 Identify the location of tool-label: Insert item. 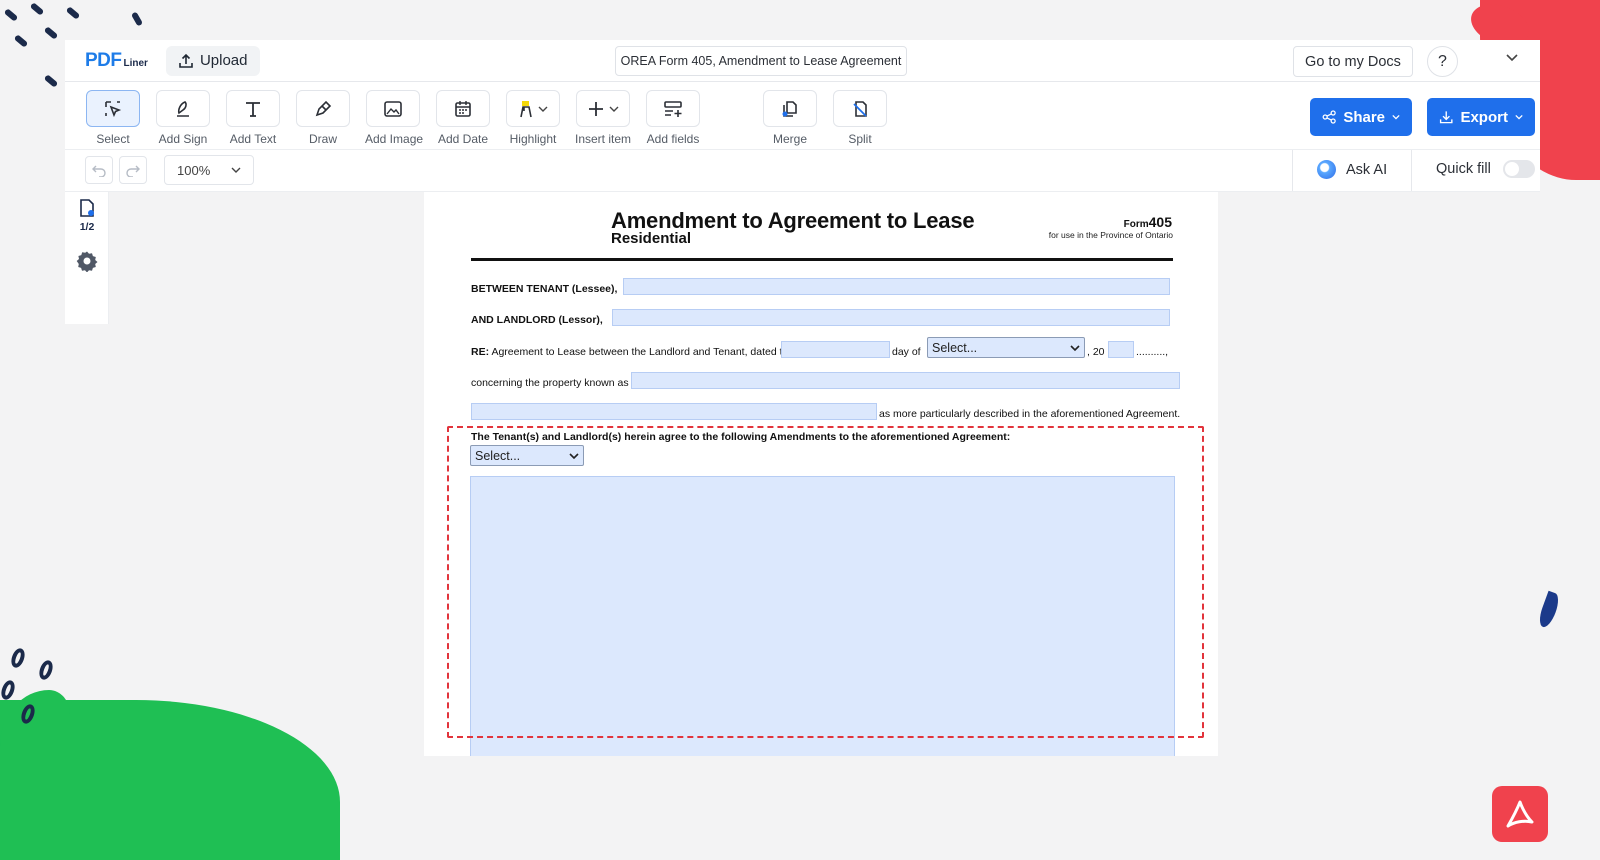
(603, 139).